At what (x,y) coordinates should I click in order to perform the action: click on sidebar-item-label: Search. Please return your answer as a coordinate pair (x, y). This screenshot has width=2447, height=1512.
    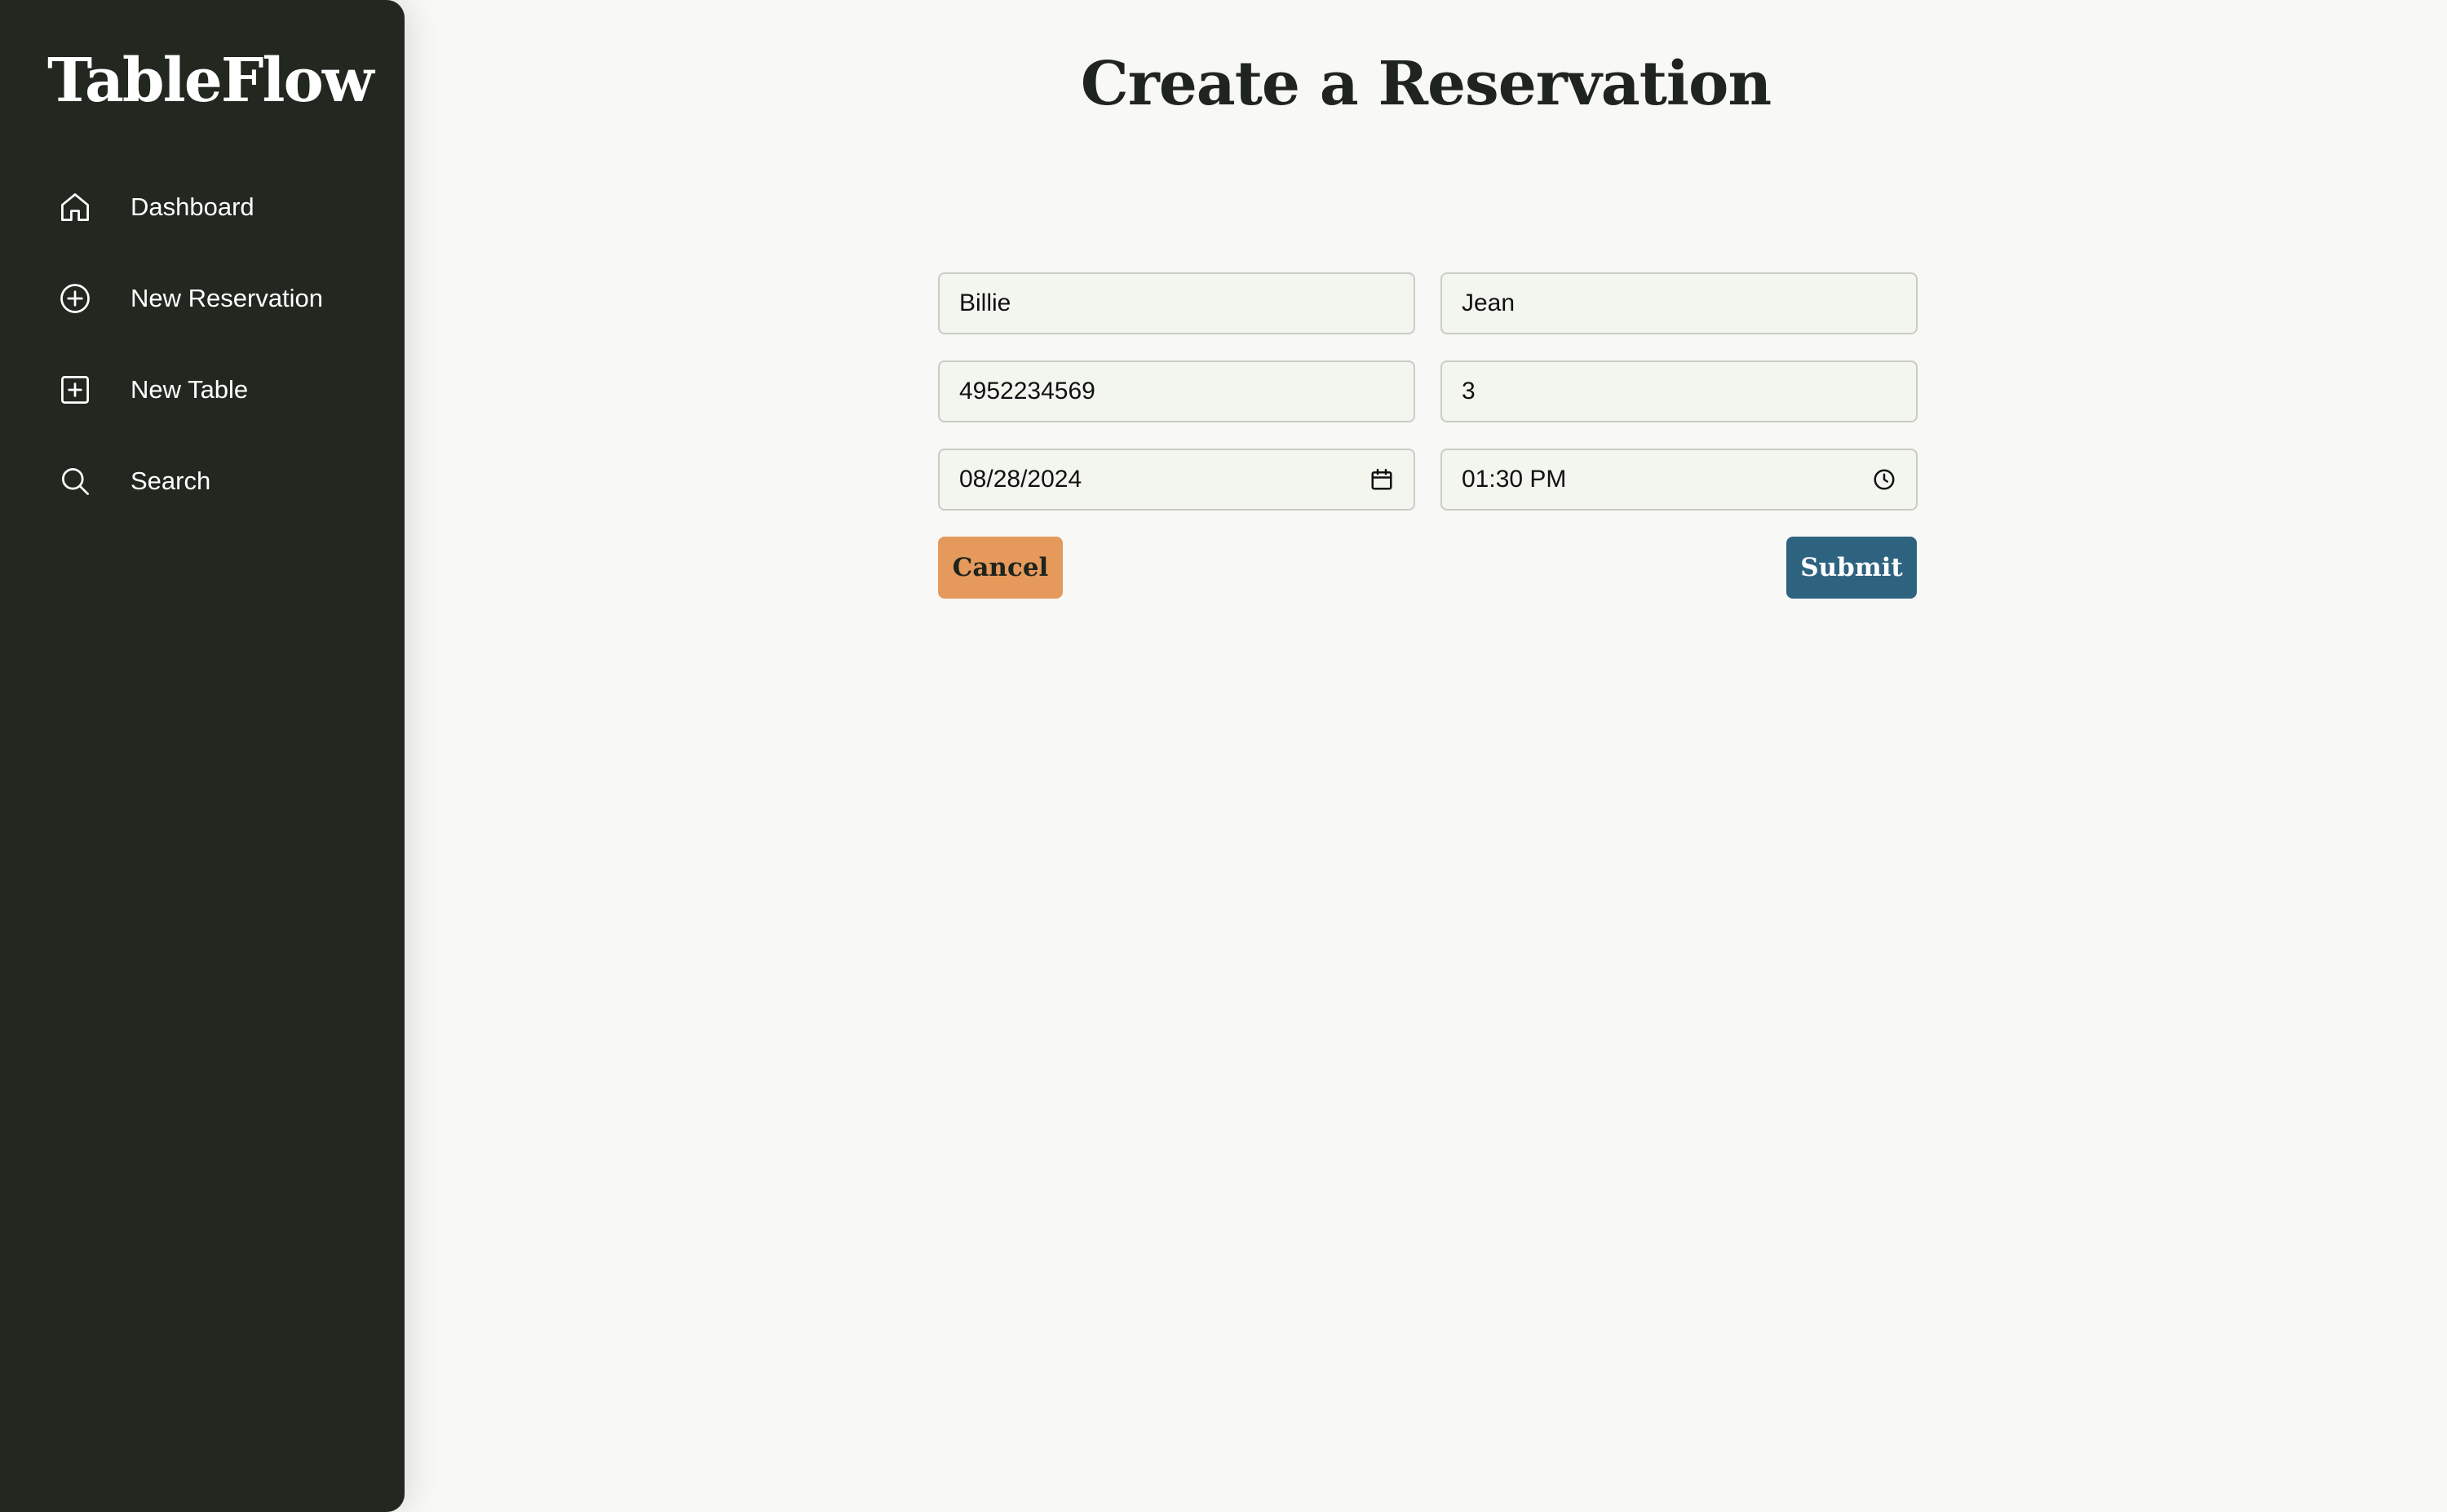
    Looking at the image, I should click on (171, 480).